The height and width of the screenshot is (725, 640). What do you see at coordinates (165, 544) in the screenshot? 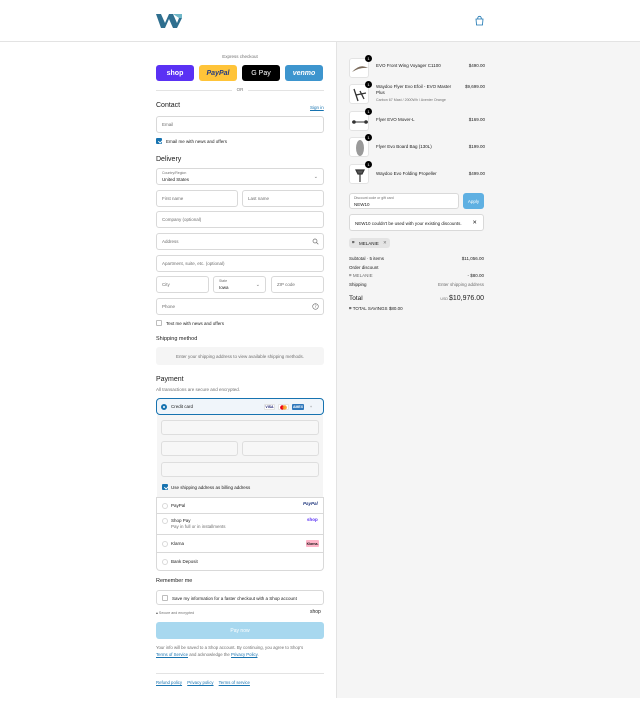
I see `klarna-radio` at bounding box center [165, 544].